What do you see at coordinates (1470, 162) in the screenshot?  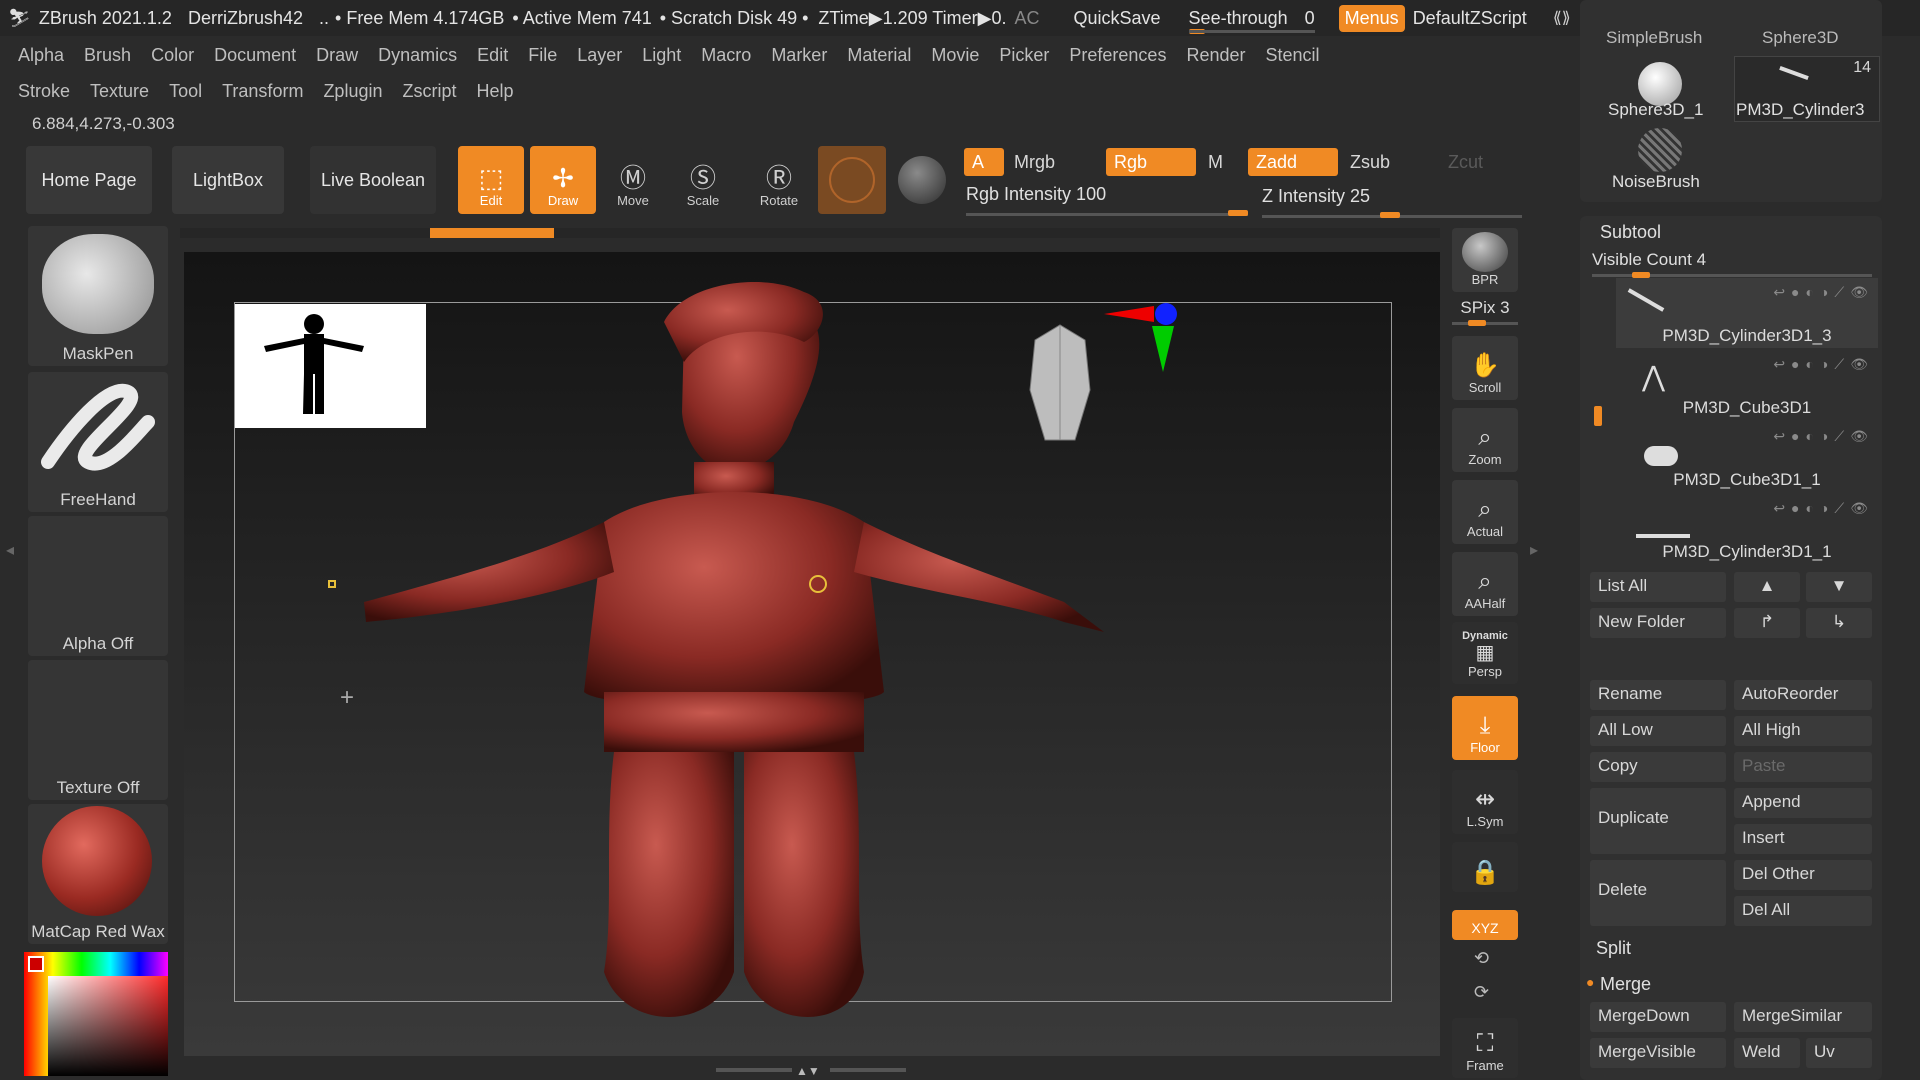 I see `zcut-toggle: Zcut` at bounding box center [1470, 162].